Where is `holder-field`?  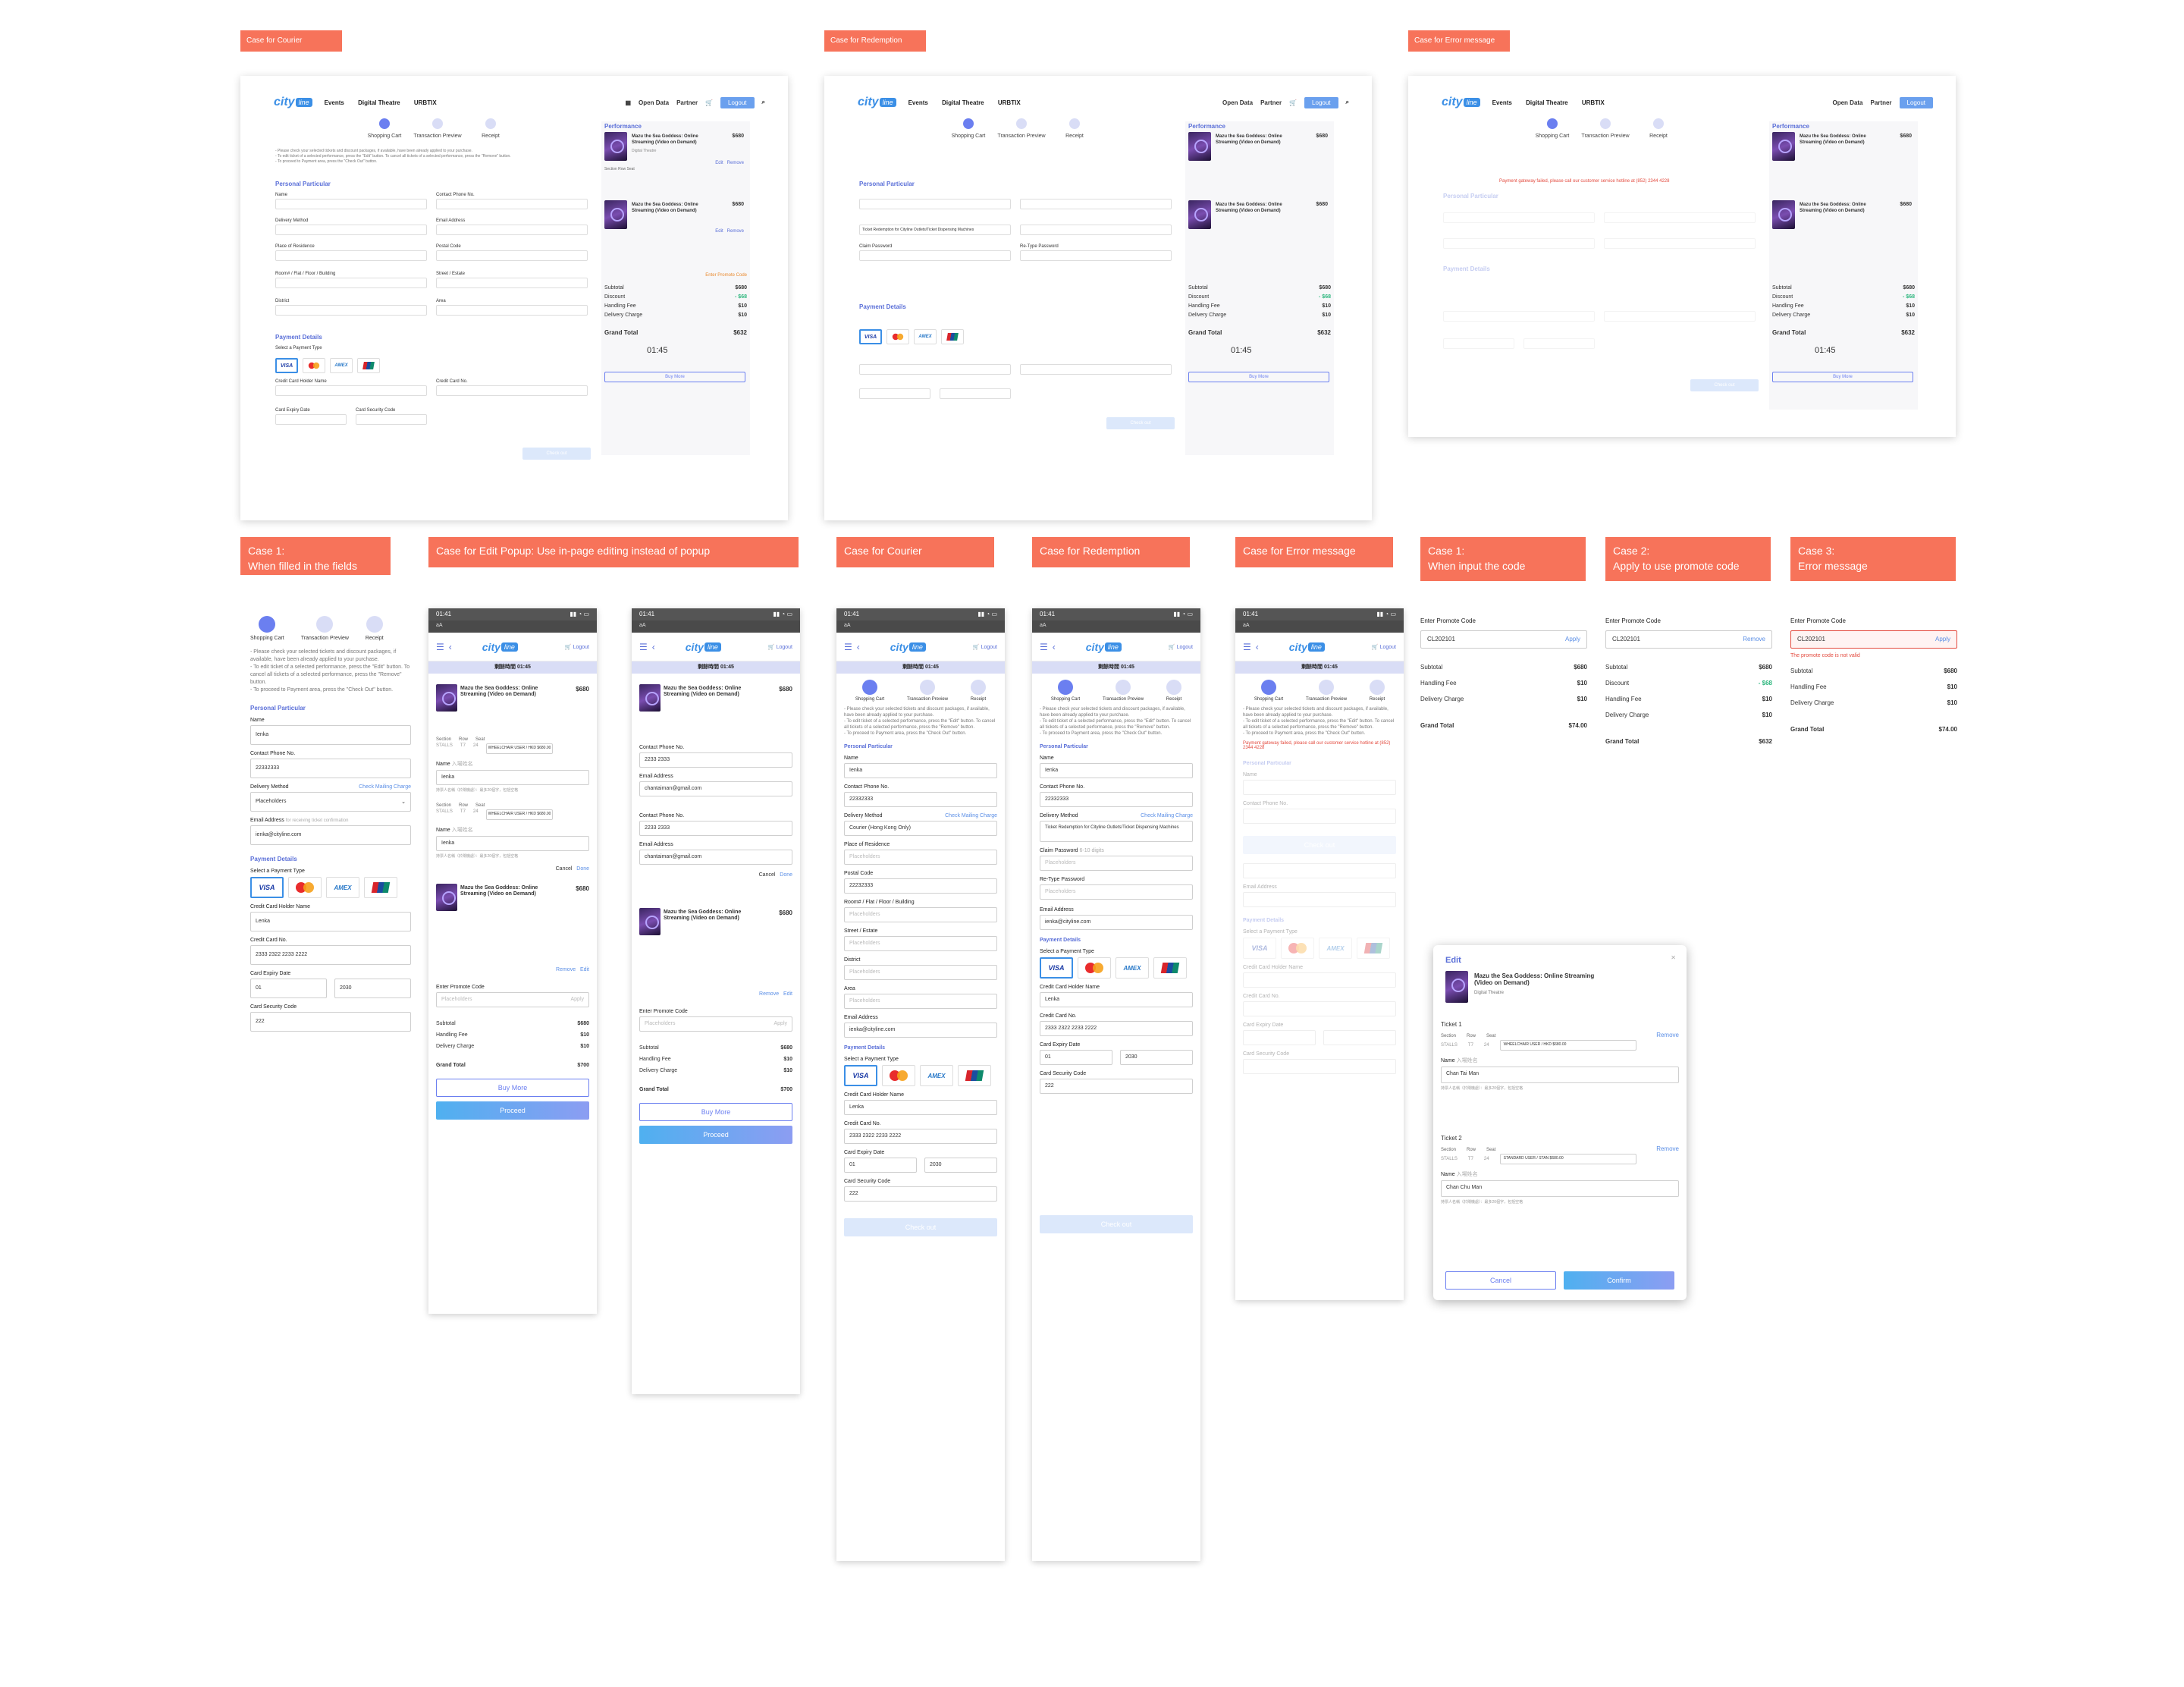 holder-field is located at coordinates (351, 390).